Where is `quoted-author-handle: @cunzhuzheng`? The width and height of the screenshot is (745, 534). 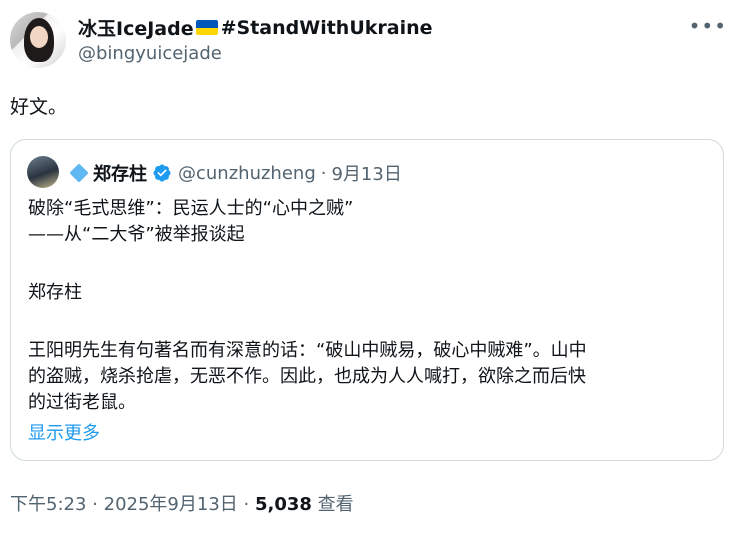 quoted-author-handle: @cunzhuzheng is located at coordinates (247, 173).